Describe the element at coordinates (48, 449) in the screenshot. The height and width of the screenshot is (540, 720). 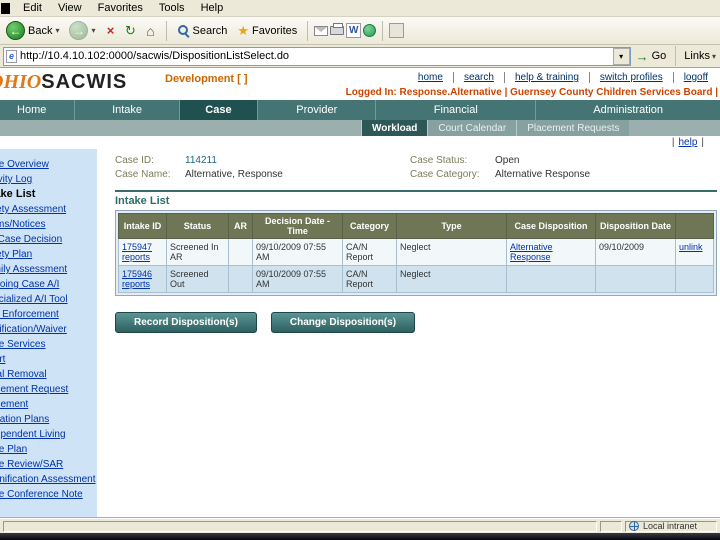
I see `sidebar-item-case-plan: Case Plan` at that location.